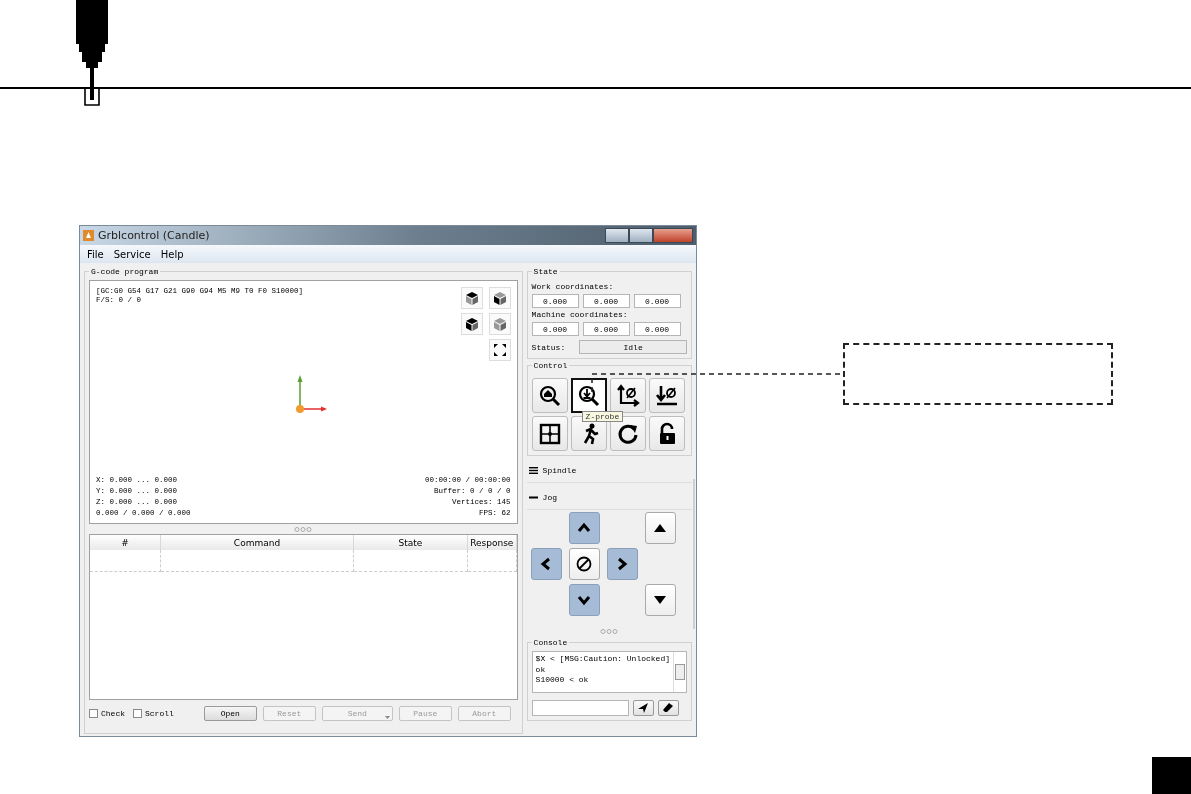 The width and height of the screenshot is (1191, 794). I want to click on field-label: Work coordinates:, so click(573, 287).